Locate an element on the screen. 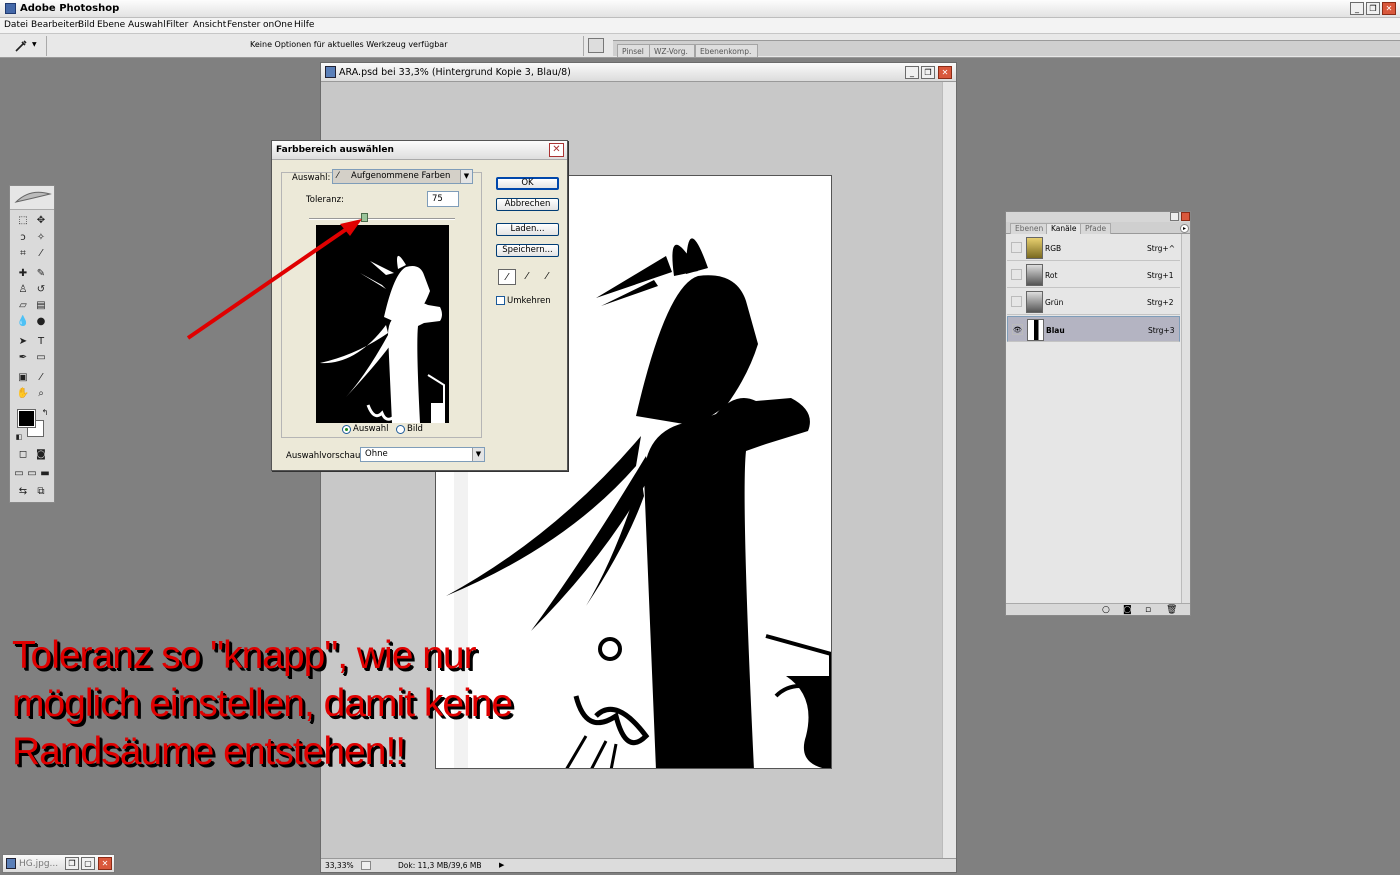 The image size is (1400, 875). annotation-line-3: Randsäume entstehen!! is located at coordinates (209, 751).